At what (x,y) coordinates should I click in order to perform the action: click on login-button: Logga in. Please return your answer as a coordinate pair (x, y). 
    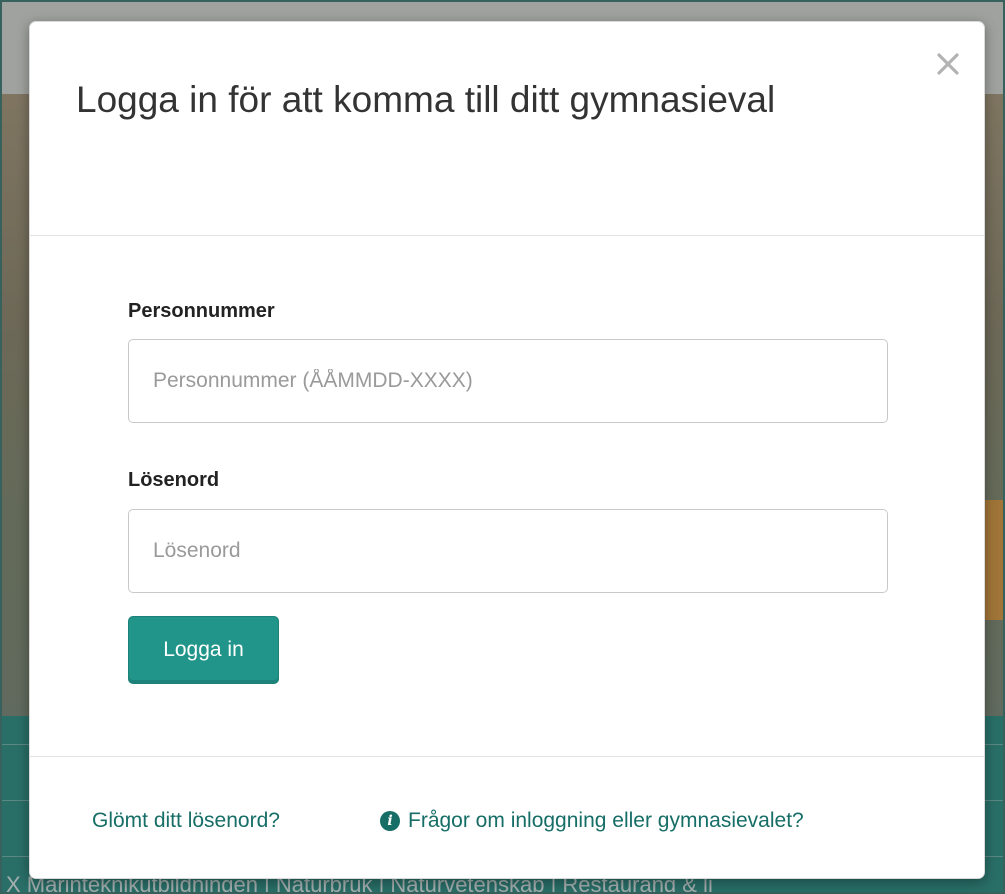
    Looking at the image, I should click on (203, 650).